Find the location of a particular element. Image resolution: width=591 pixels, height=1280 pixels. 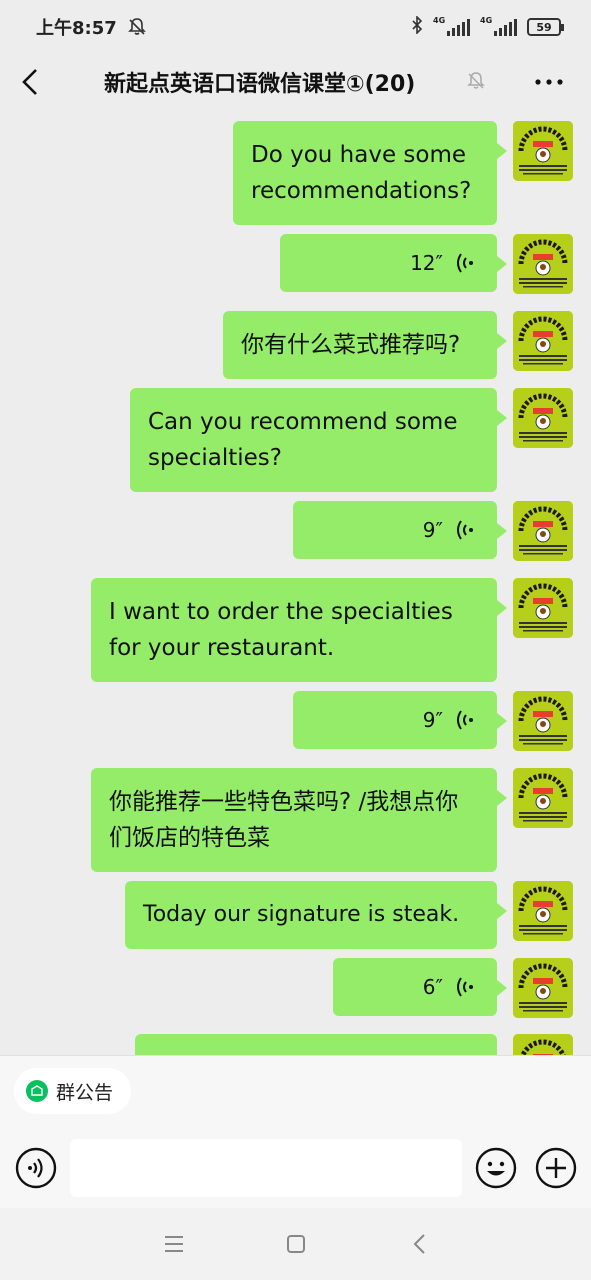

voice-bubble: 6″ is located at coordinates (420, 987).